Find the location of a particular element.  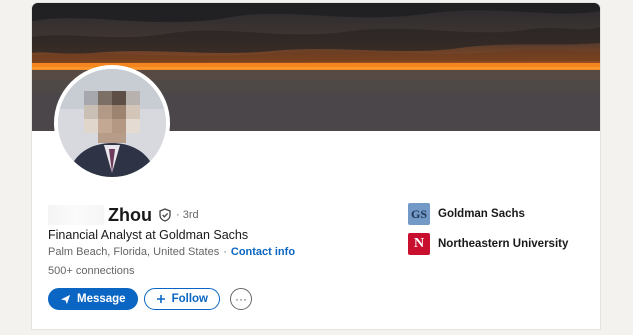

profile-photo-frame is located at coordinates (112, 123).